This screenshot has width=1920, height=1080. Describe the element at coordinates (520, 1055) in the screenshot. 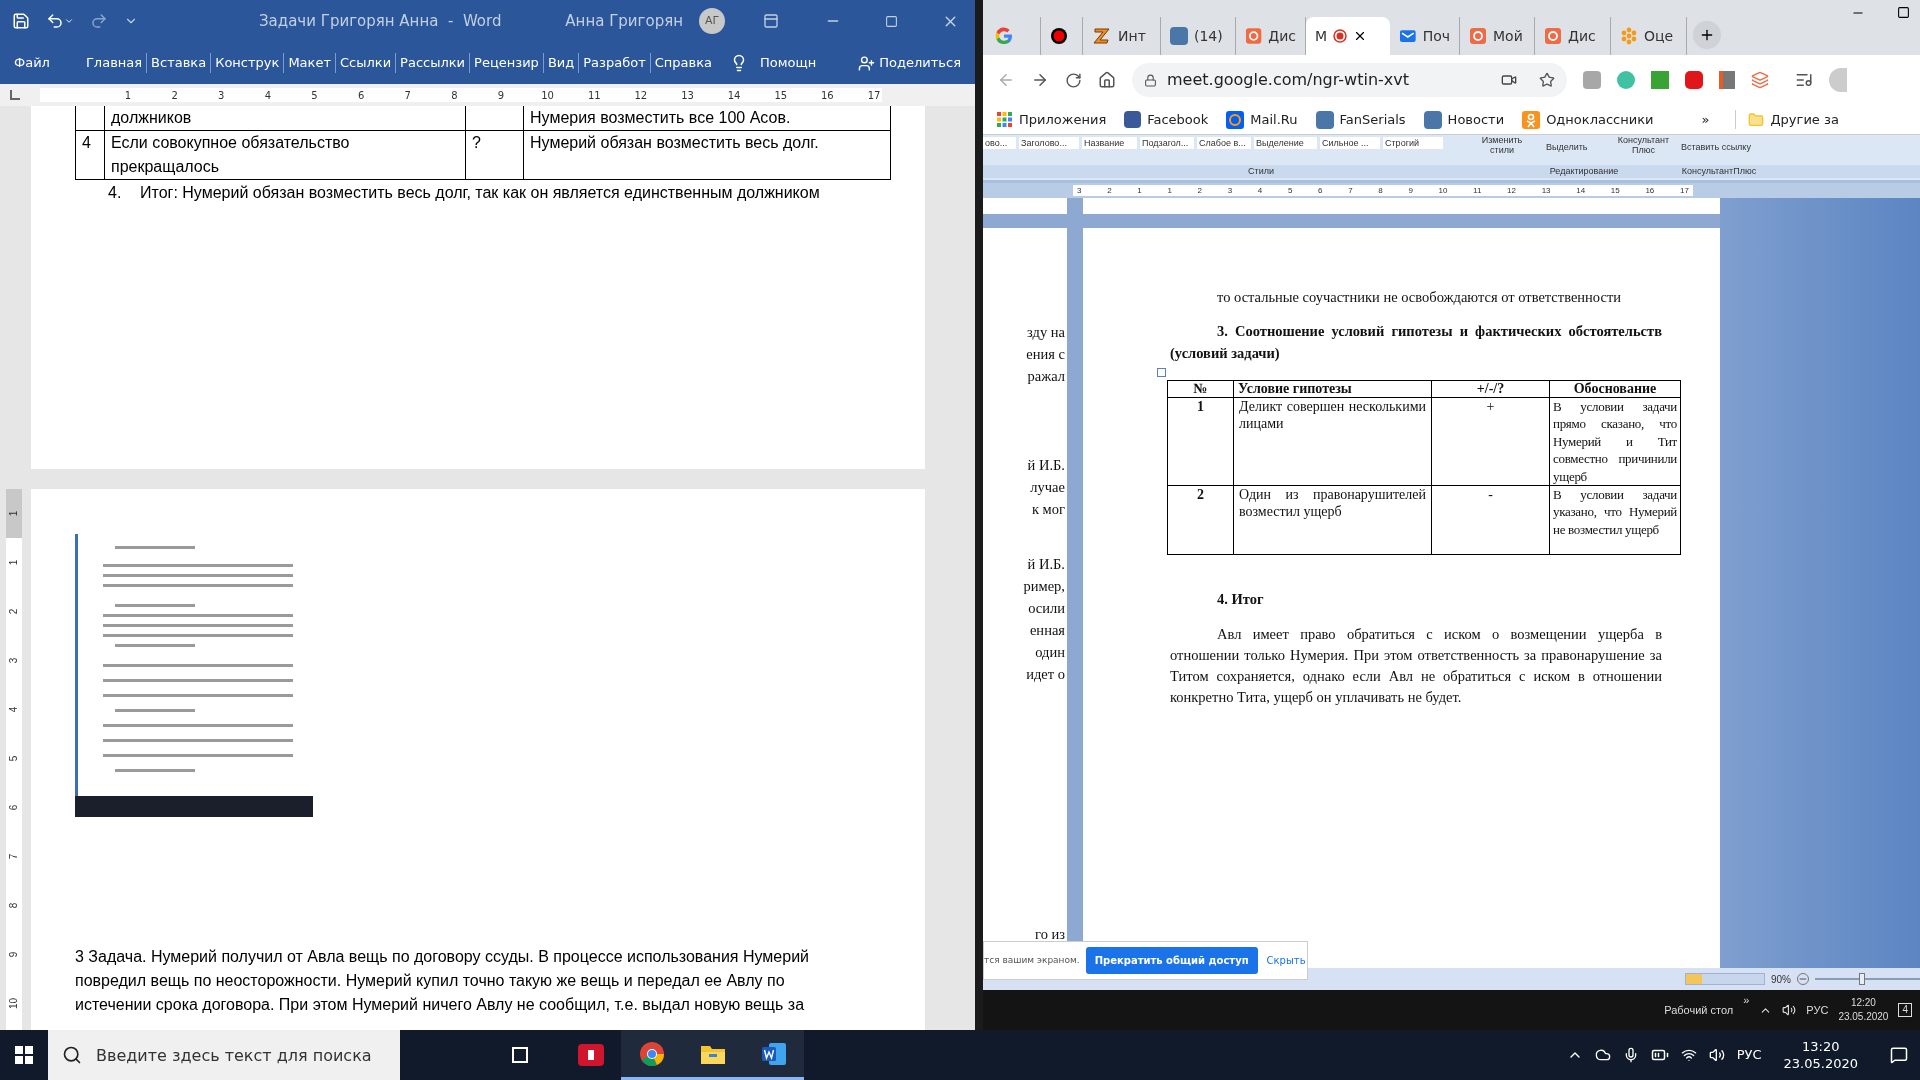

I see `task-view-icon` at that location.